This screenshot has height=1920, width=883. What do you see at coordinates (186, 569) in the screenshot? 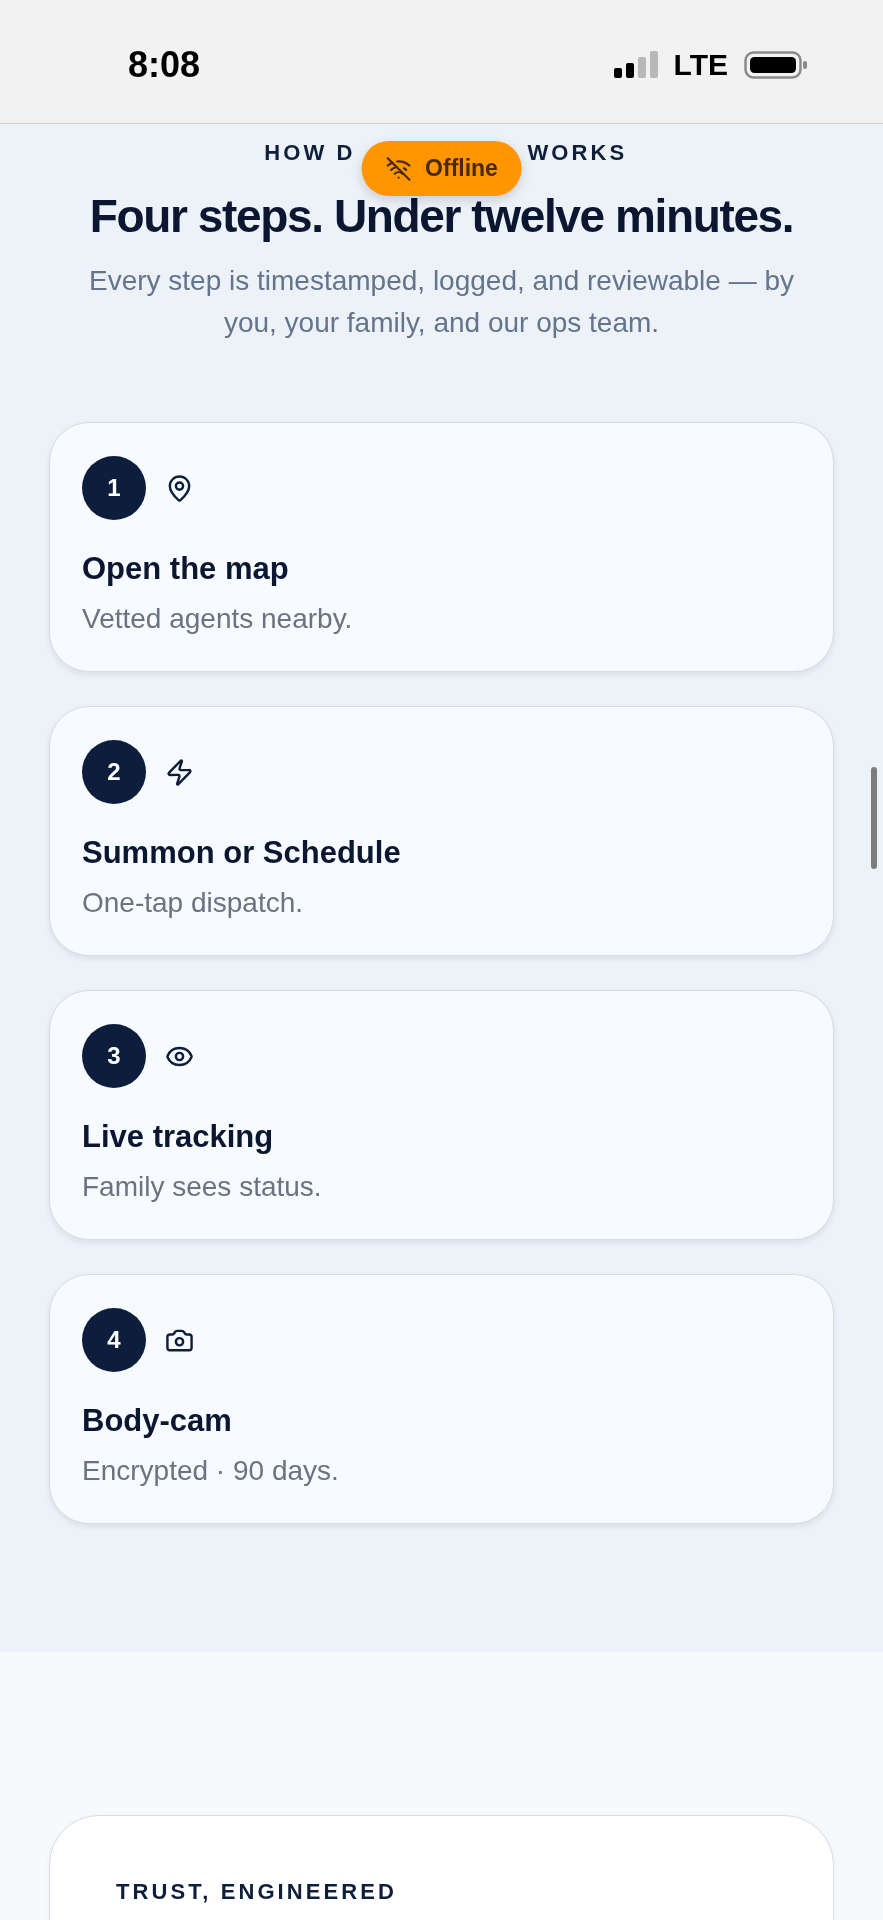
I see `step-title: Open the map` at bounding box center [186, 569].